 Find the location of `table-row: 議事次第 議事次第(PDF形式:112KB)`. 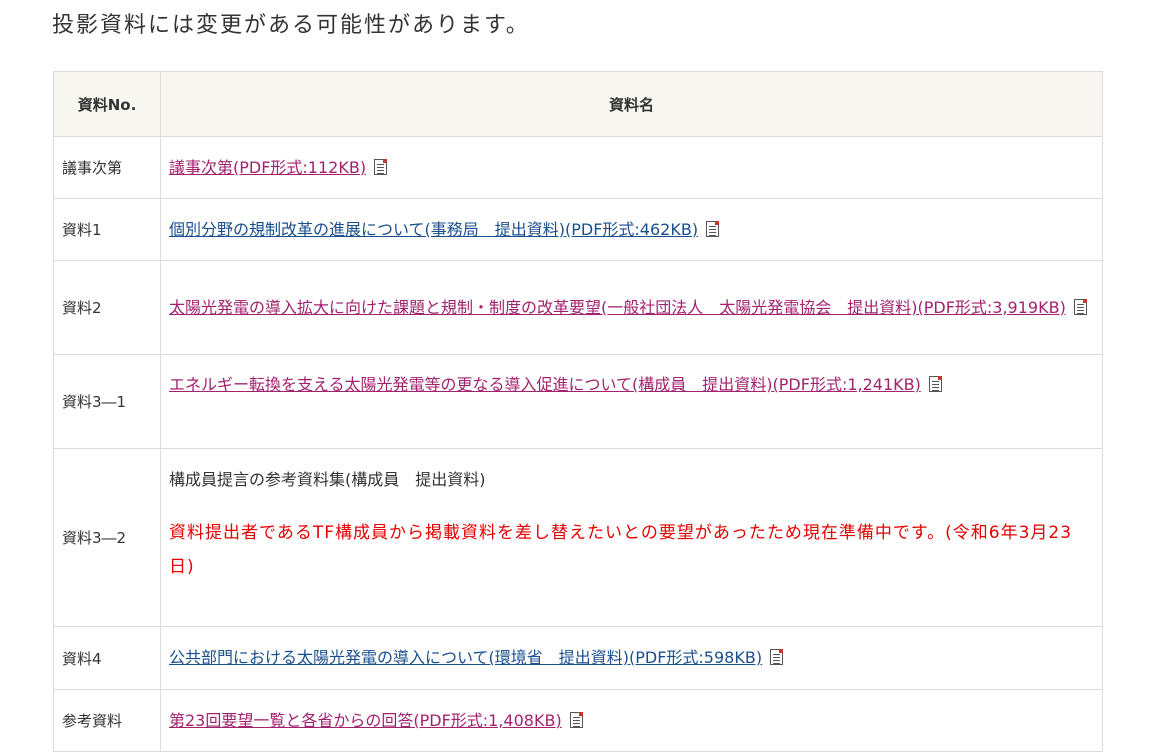

table-row: 議事次第 議事次第(PDF形式:112KB) is located at coordinates (578, 167).